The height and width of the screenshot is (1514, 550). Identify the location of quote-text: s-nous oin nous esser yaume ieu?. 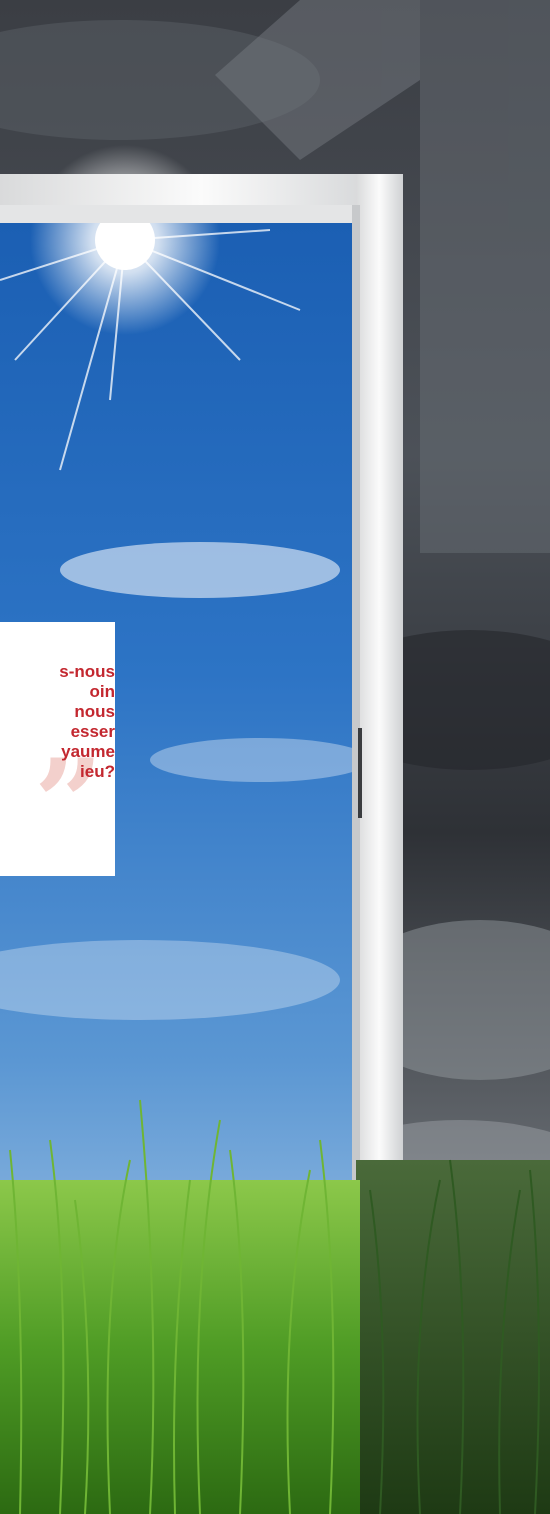
(87, 722).